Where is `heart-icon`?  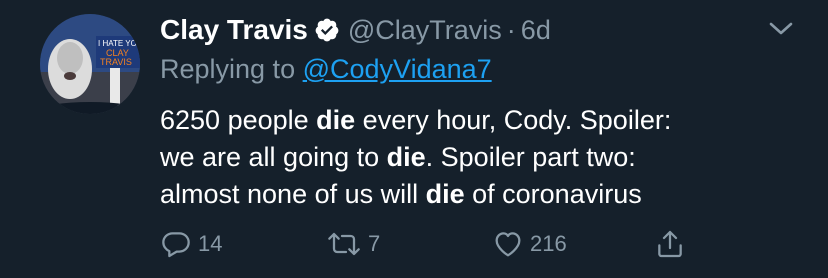
heart-icon is located at coordinates (508, 244).